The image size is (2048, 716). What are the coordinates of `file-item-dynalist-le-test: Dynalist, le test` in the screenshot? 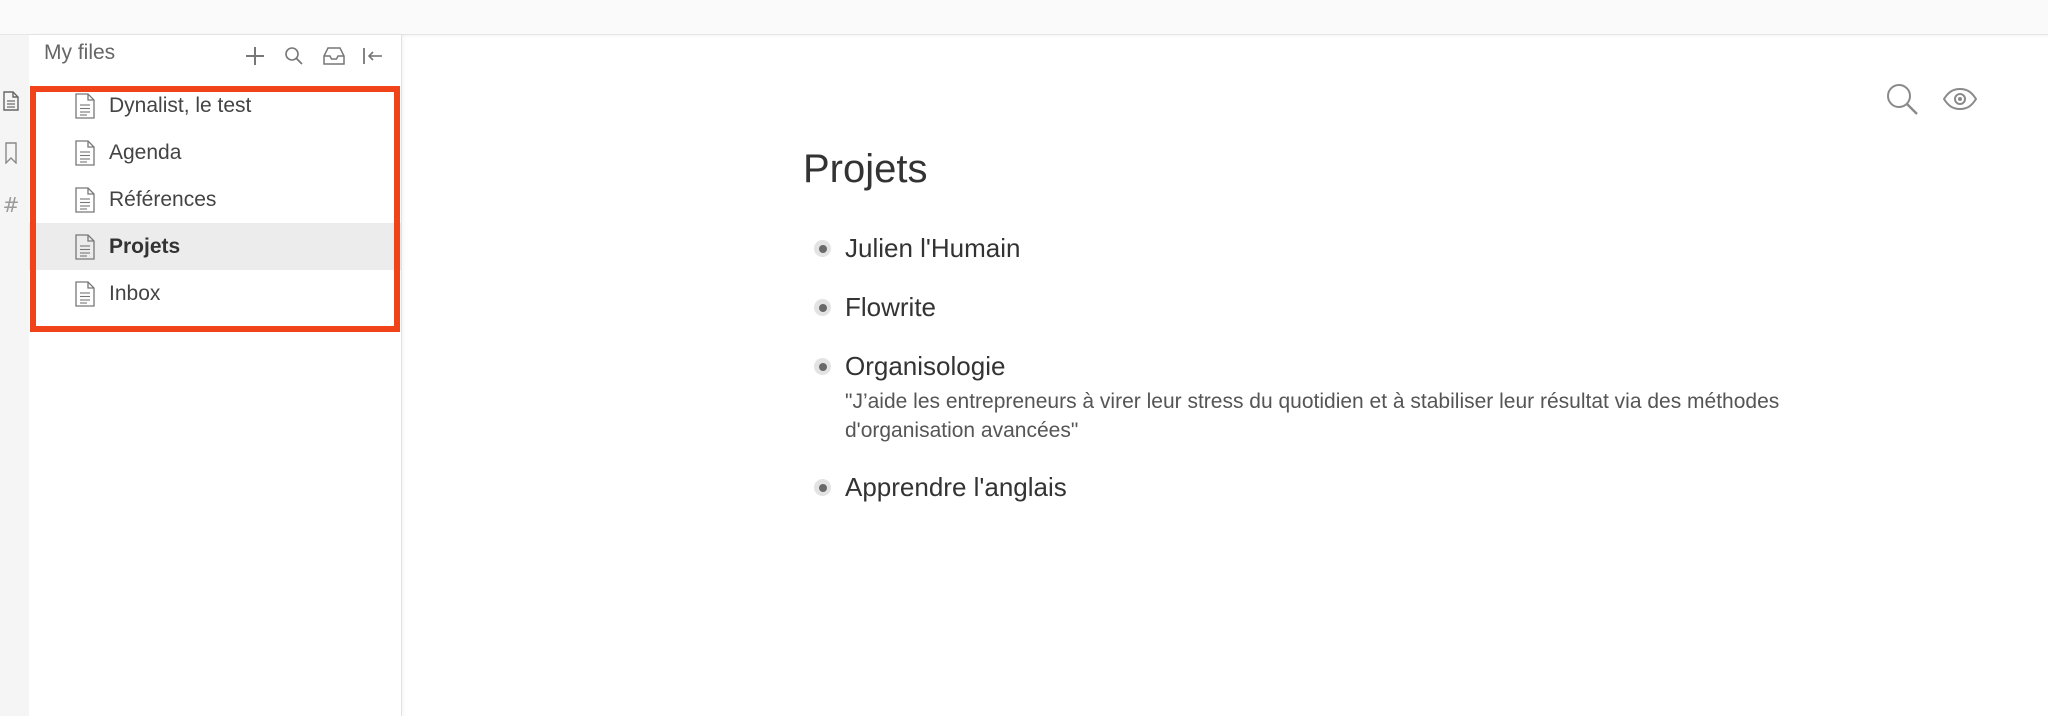 It's located at (215, 105).